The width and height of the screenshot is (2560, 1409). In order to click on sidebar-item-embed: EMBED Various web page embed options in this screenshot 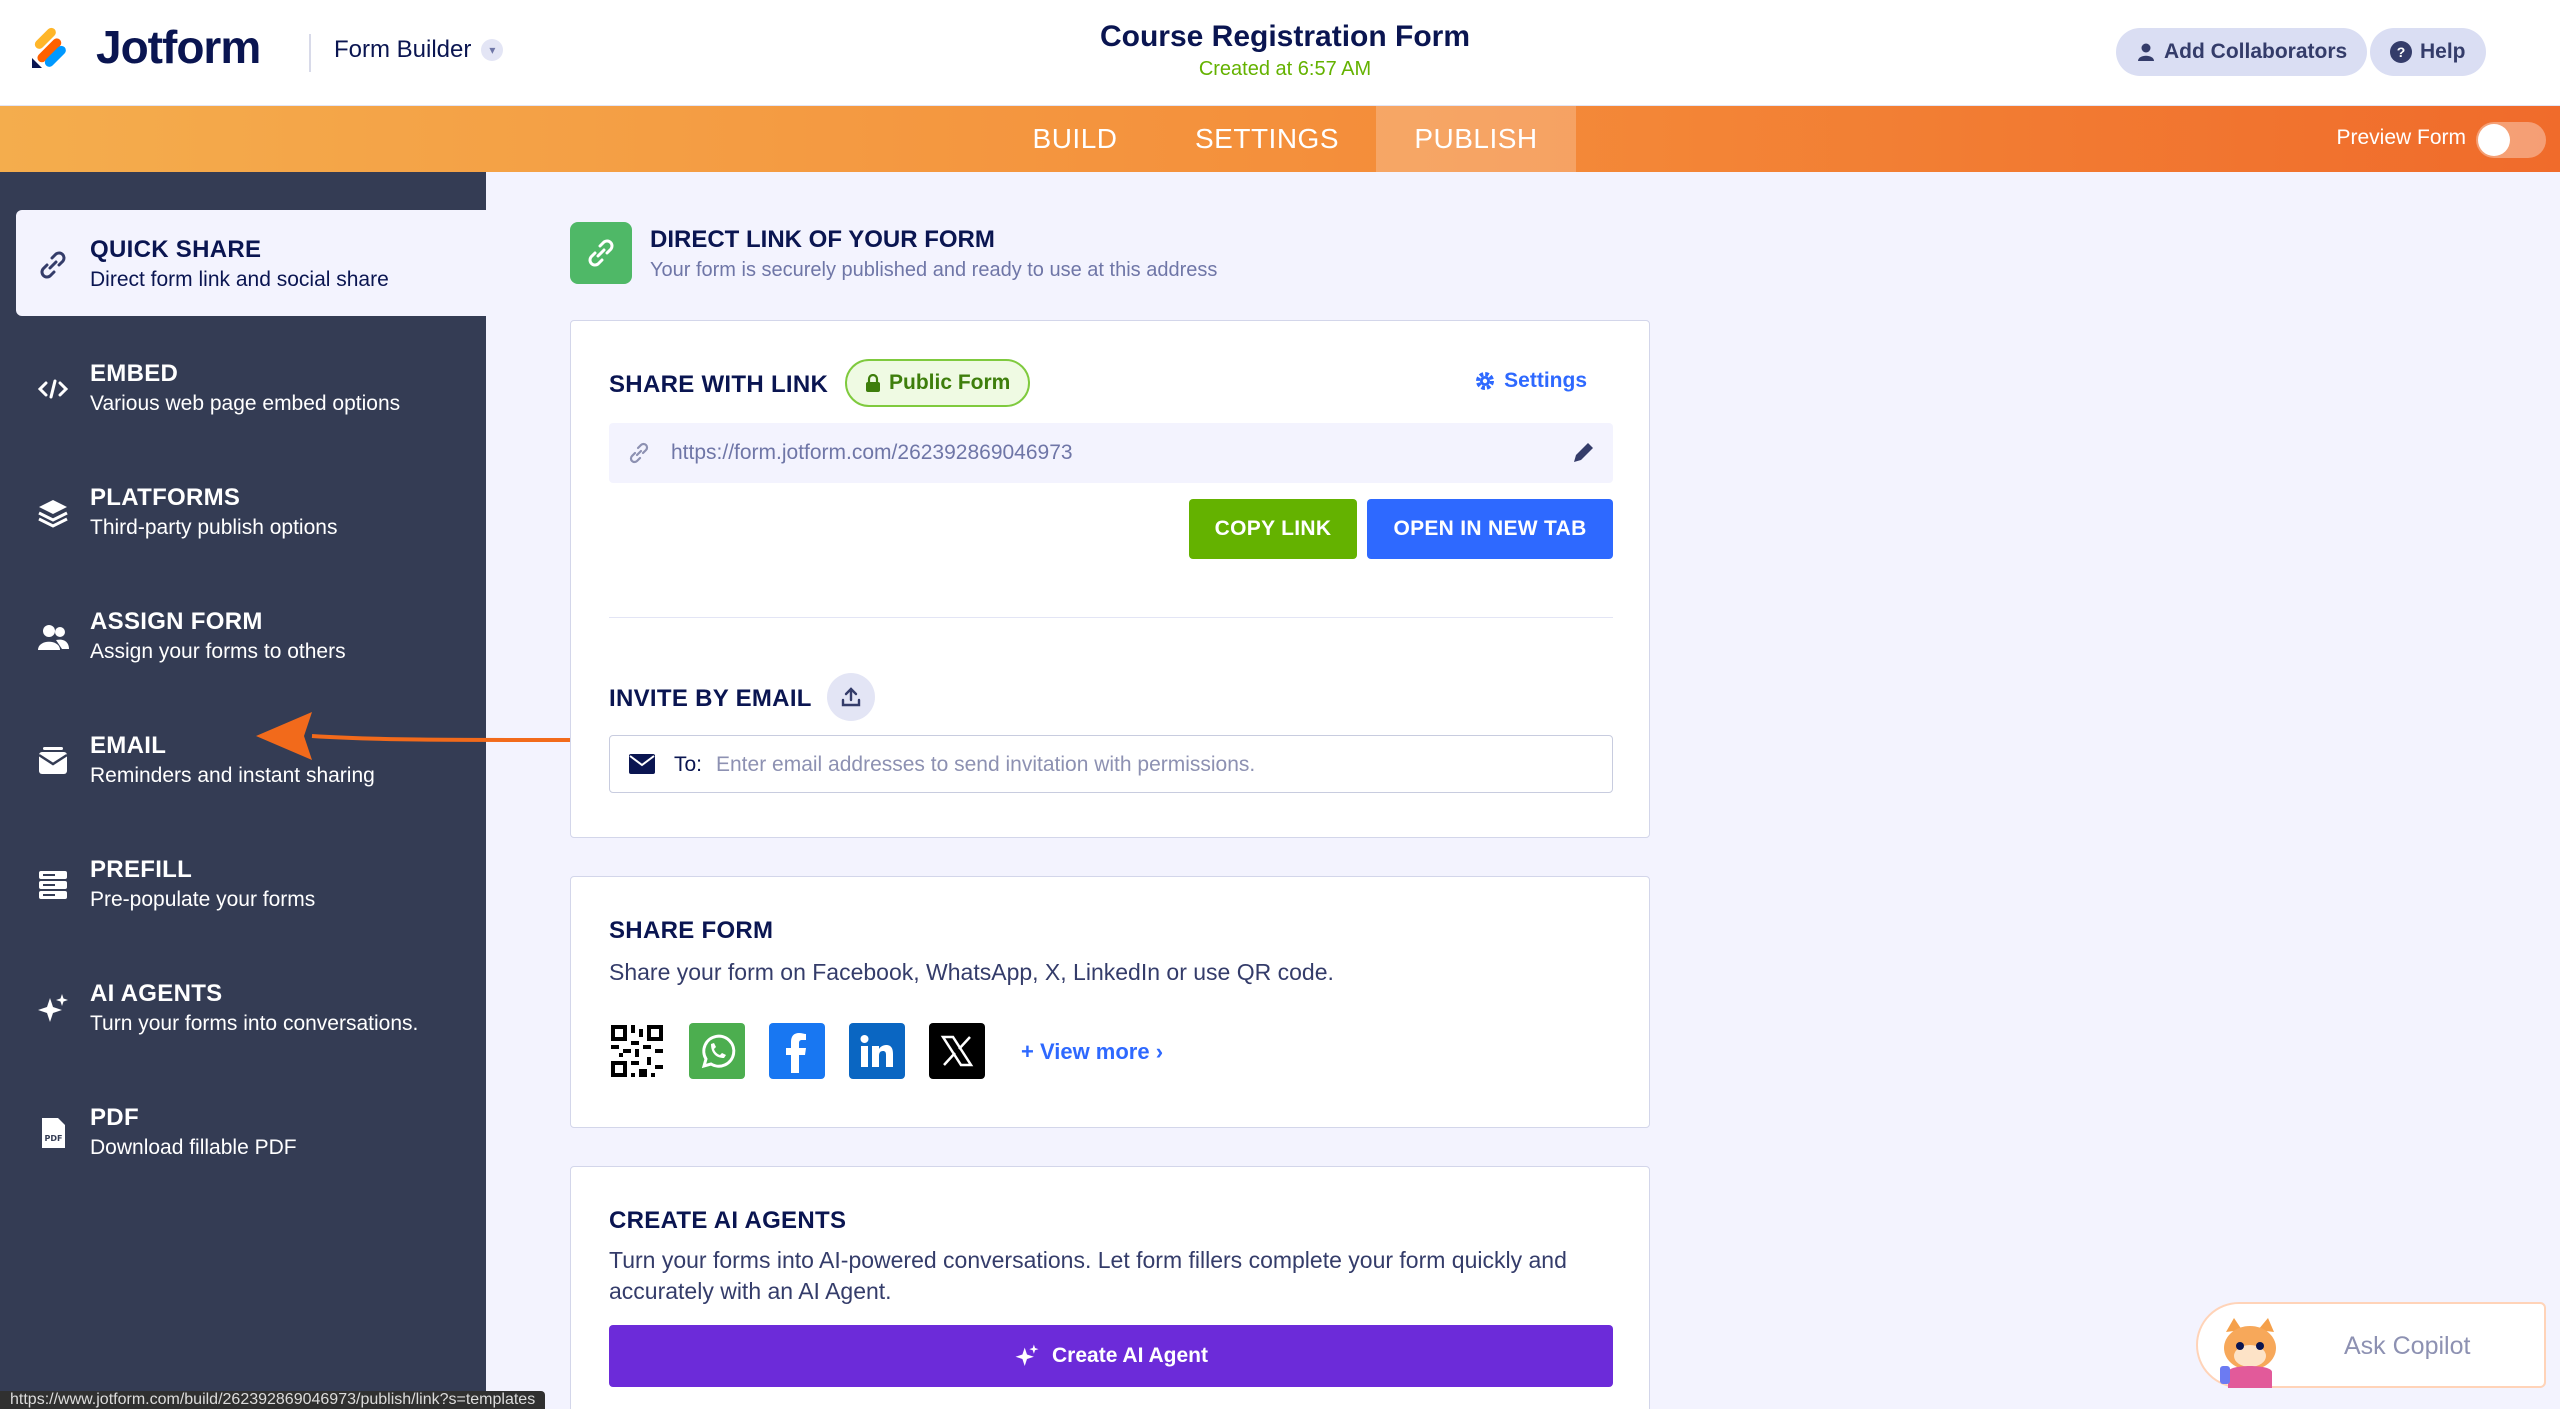, I will do `click(251, 387)`.